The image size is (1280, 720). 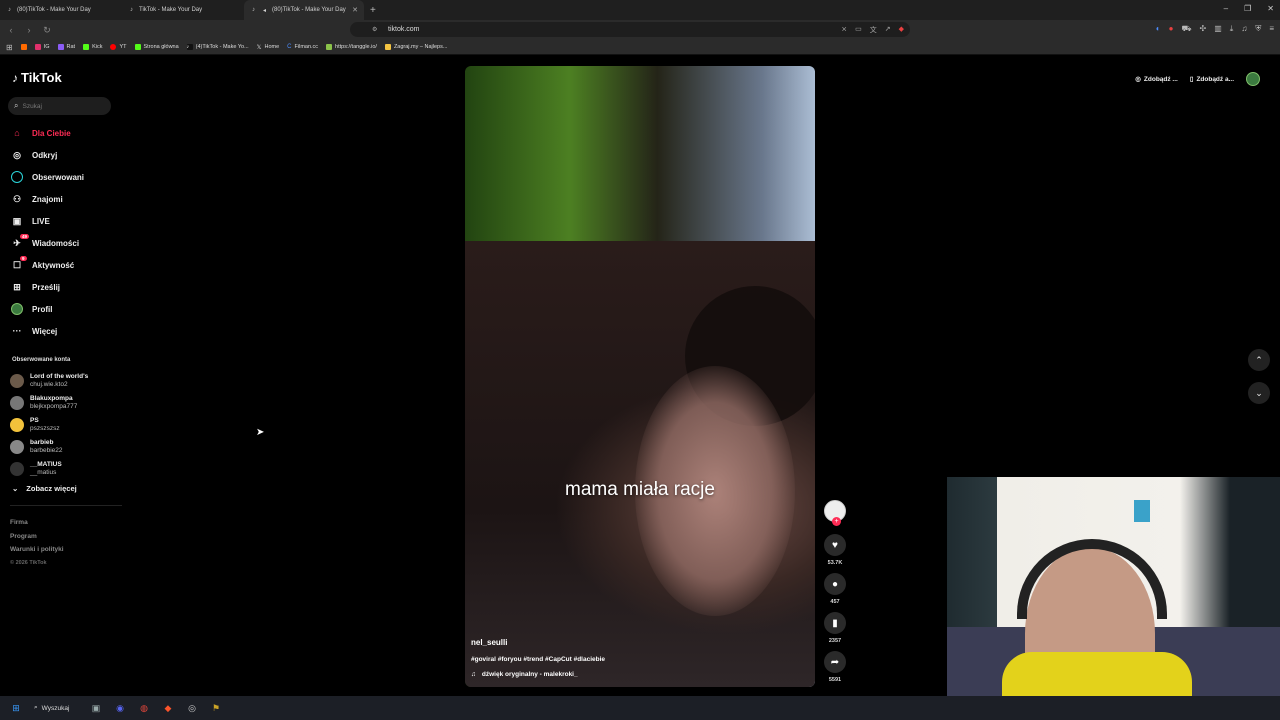 I want to click on sidebar-item-label: Obserwowani, so click(x=58, y=177).